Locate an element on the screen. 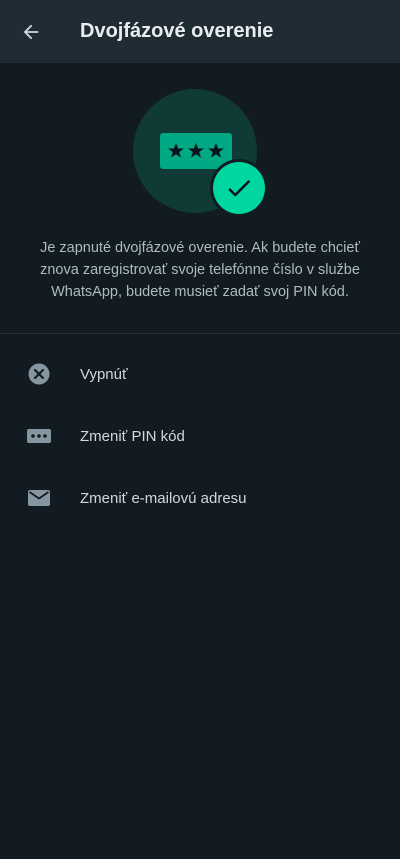 This screenshot has width=400, height=859. arrow-left-icon is located at coordinates (31, 31).